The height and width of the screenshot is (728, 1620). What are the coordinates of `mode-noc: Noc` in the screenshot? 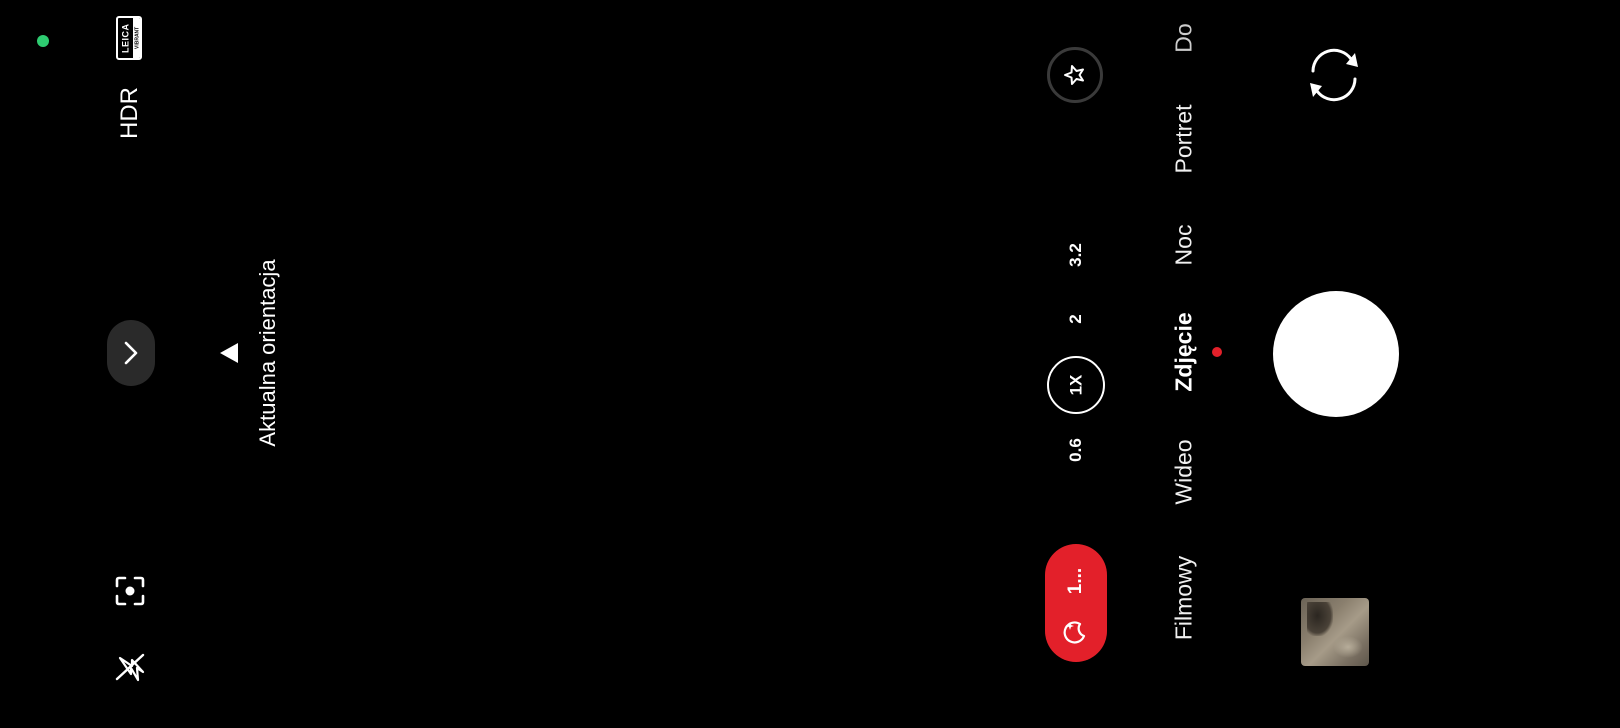 It's located at (1184, 245).